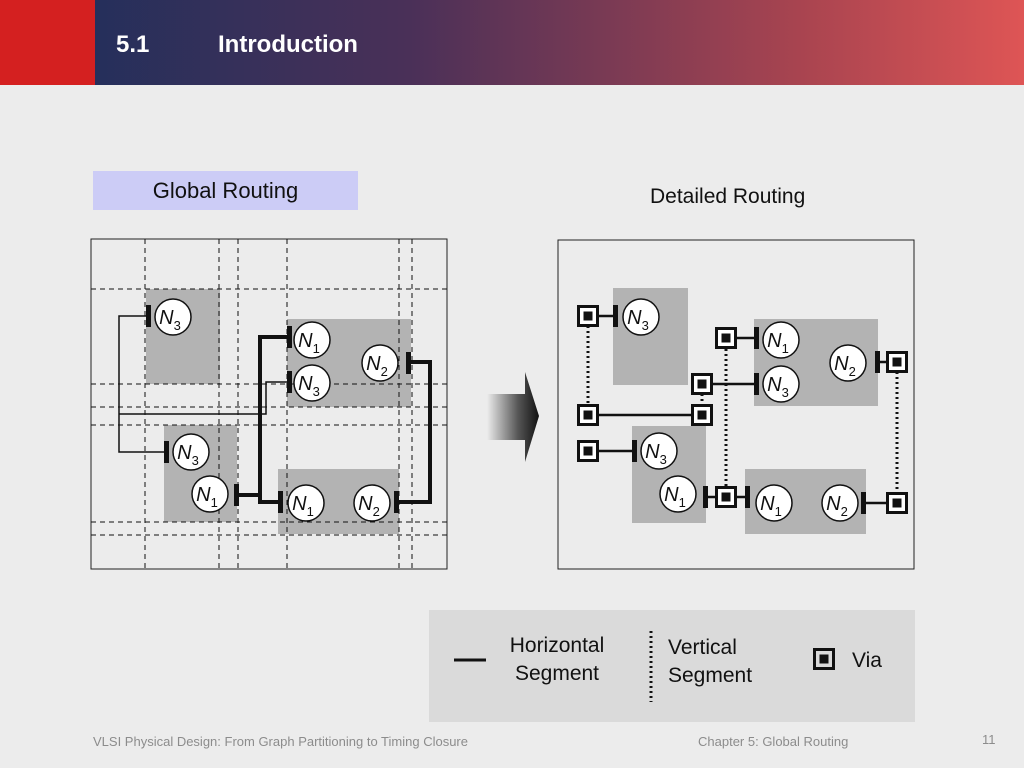 Image resolution: width=1024 pixels, height=768 pixels. Describe the element at coordinates (989, 739) in the screenshot. I see `footer-page-number: 11` at that location.